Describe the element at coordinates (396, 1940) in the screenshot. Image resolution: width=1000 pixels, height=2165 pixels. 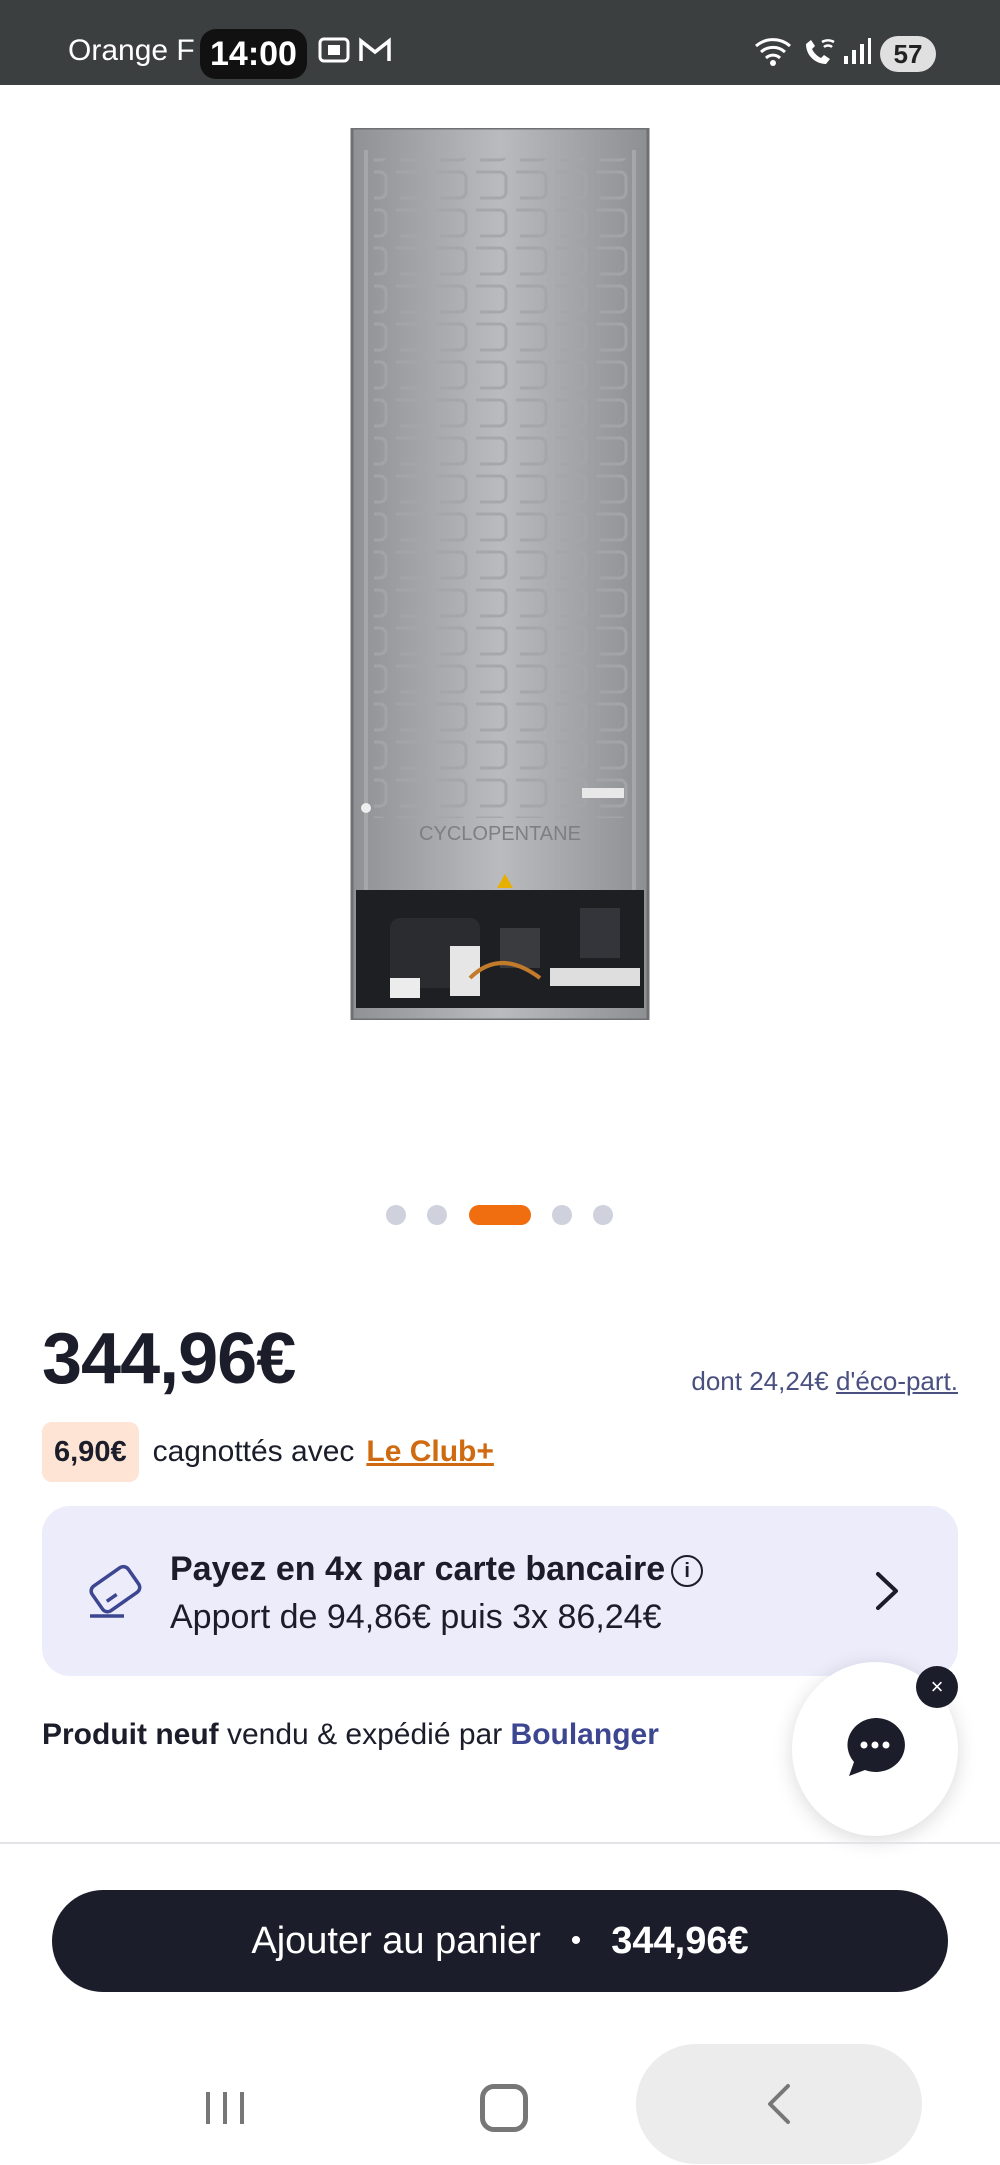
I see `add-to-cart-label: Ajouter au panier` at that location.